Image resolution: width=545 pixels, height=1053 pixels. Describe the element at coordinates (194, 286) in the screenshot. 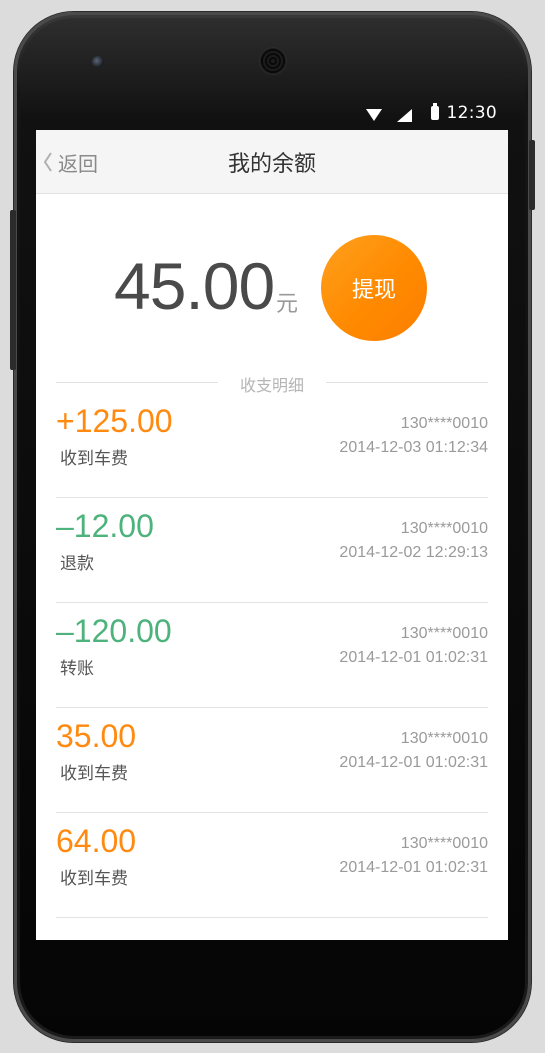

I see `balance-amount: 45.00` at that location.